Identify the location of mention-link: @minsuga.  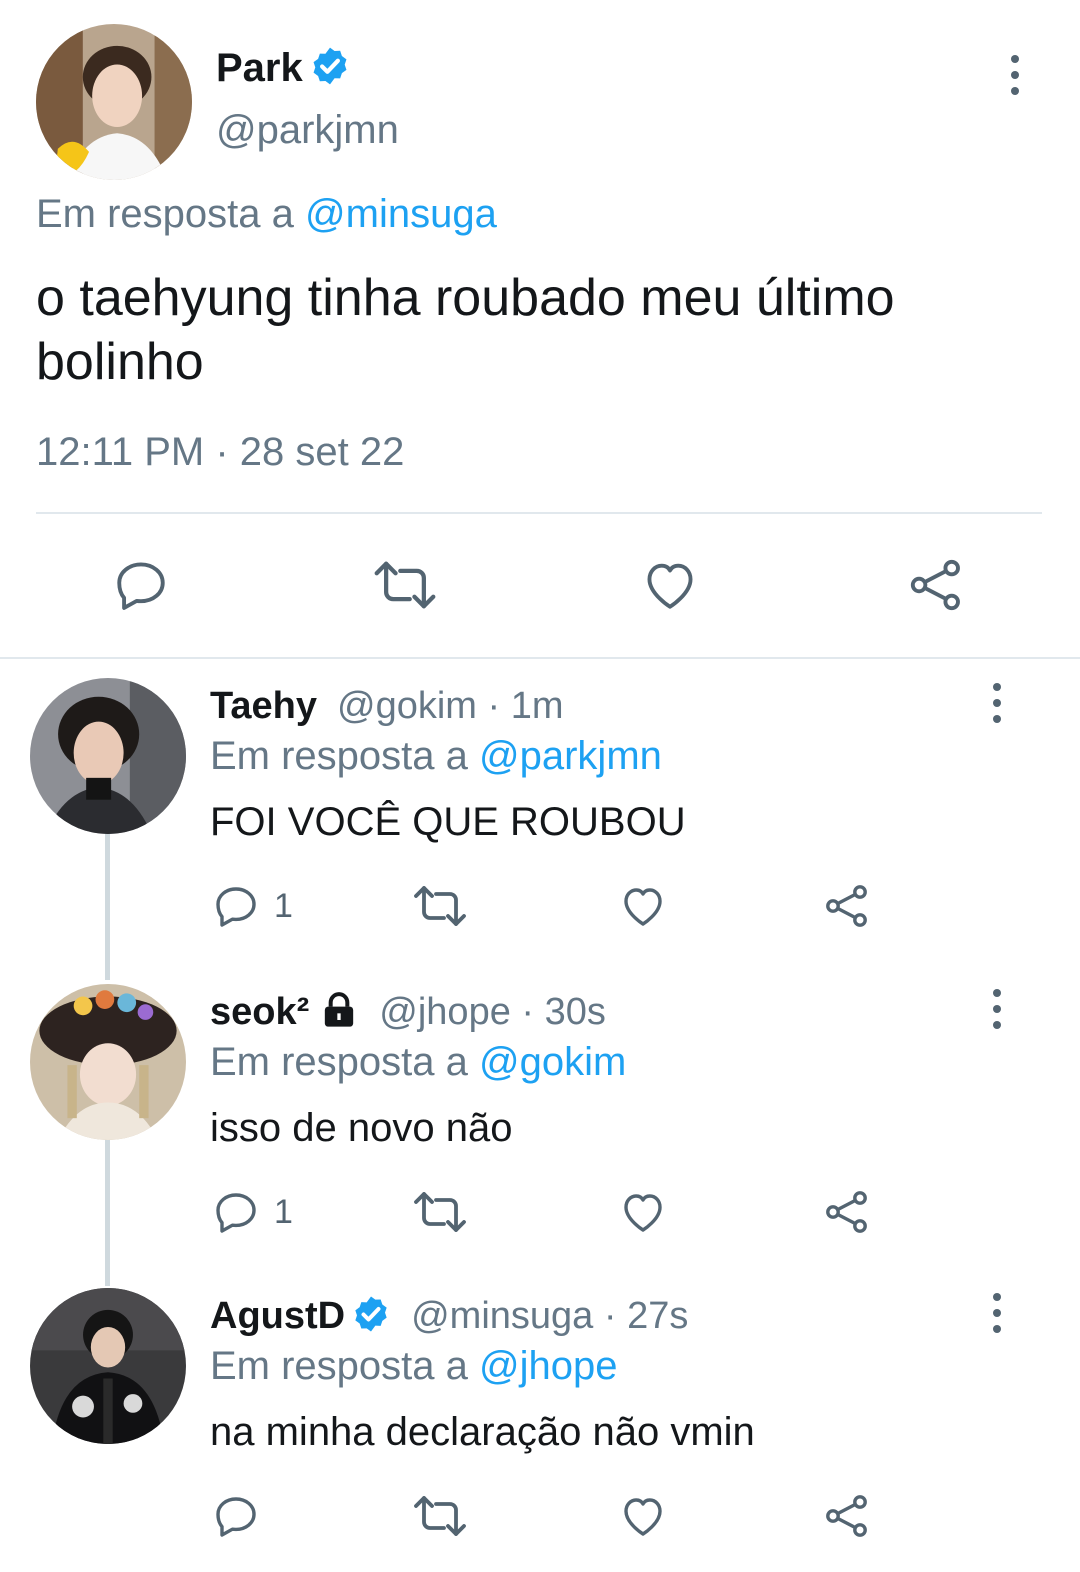
(401, 214).